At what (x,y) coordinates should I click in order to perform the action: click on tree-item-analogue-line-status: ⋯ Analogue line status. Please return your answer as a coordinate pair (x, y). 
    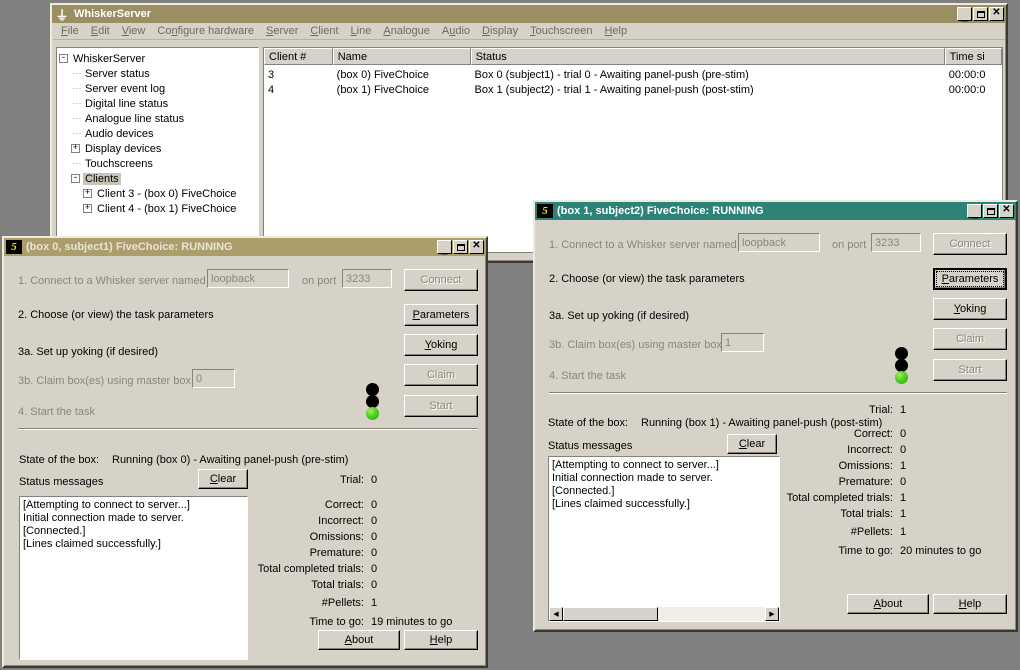
    Looking at the image, I should click on (157, 118).